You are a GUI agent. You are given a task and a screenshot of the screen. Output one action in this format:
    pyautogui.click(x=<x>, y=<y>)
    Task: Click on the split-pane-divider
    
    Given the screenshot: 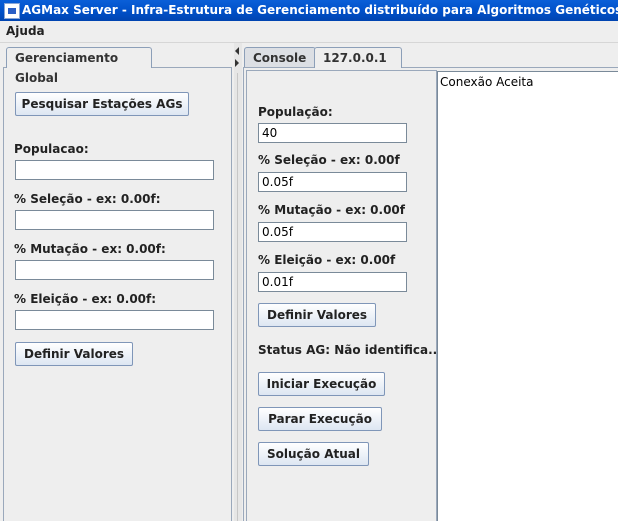 What is the action you would take?
    pyautogui.click(x=238, y=282)
    